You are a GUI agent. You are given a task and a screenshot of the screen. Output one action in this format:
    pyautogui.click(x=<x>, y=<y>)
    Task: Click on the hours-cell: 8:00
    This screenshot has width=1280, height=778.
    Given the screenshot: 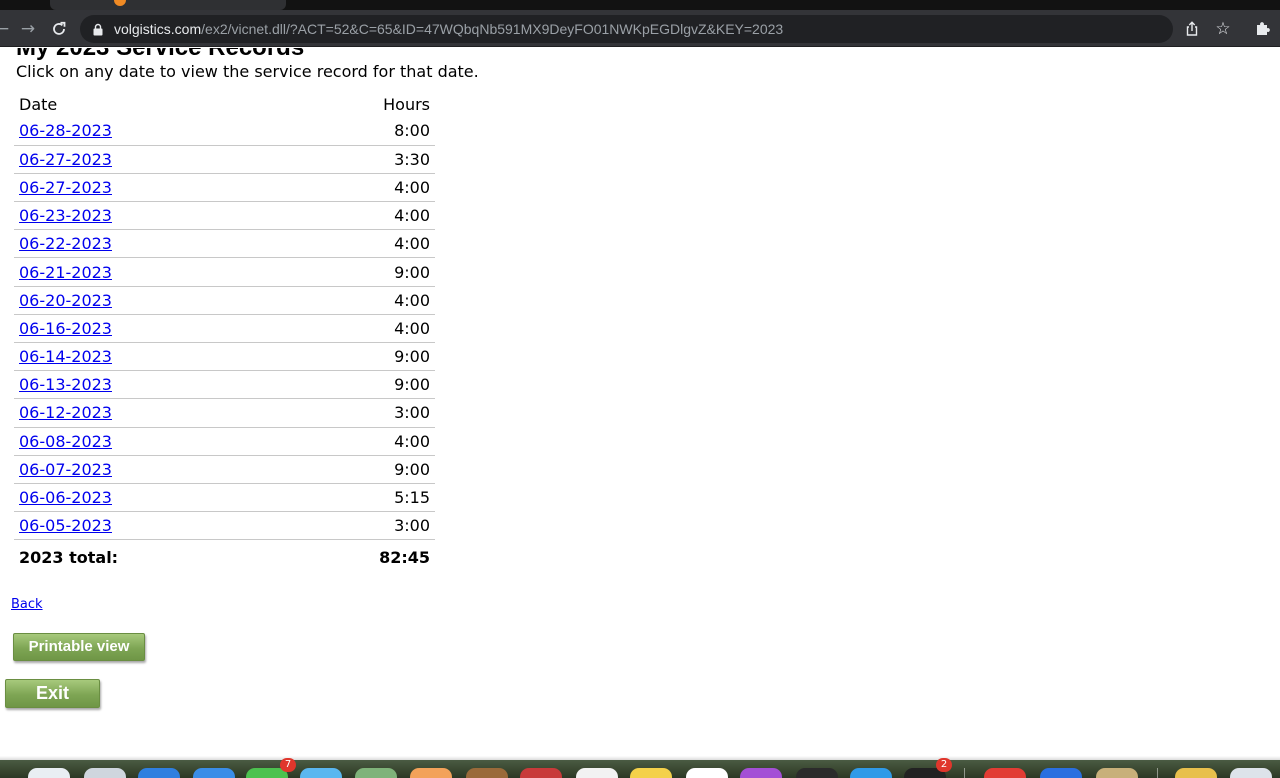 What is the action you would take?
    pyautogui.click(x=359, y=131)
    